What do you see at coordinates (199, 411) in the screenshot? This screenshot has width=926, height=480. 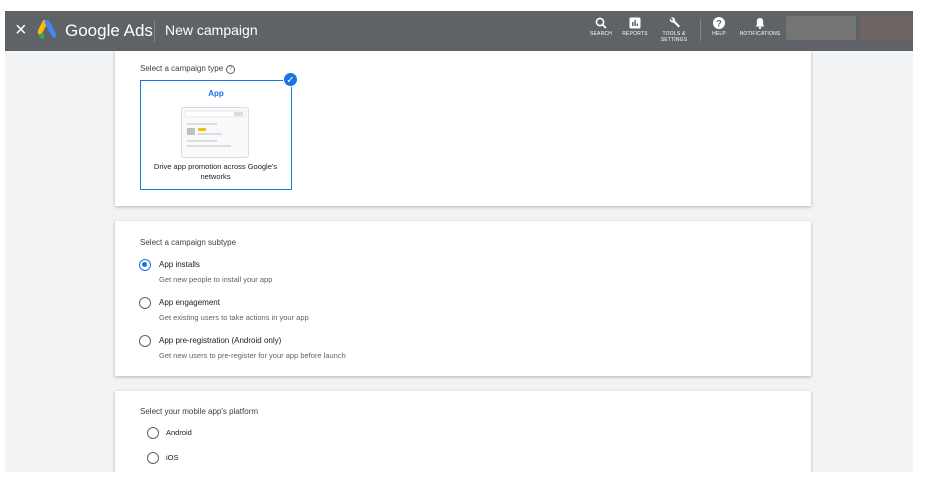 I see `platform-heading: Select your mobile app's platform` at bounding box center [199, 411].